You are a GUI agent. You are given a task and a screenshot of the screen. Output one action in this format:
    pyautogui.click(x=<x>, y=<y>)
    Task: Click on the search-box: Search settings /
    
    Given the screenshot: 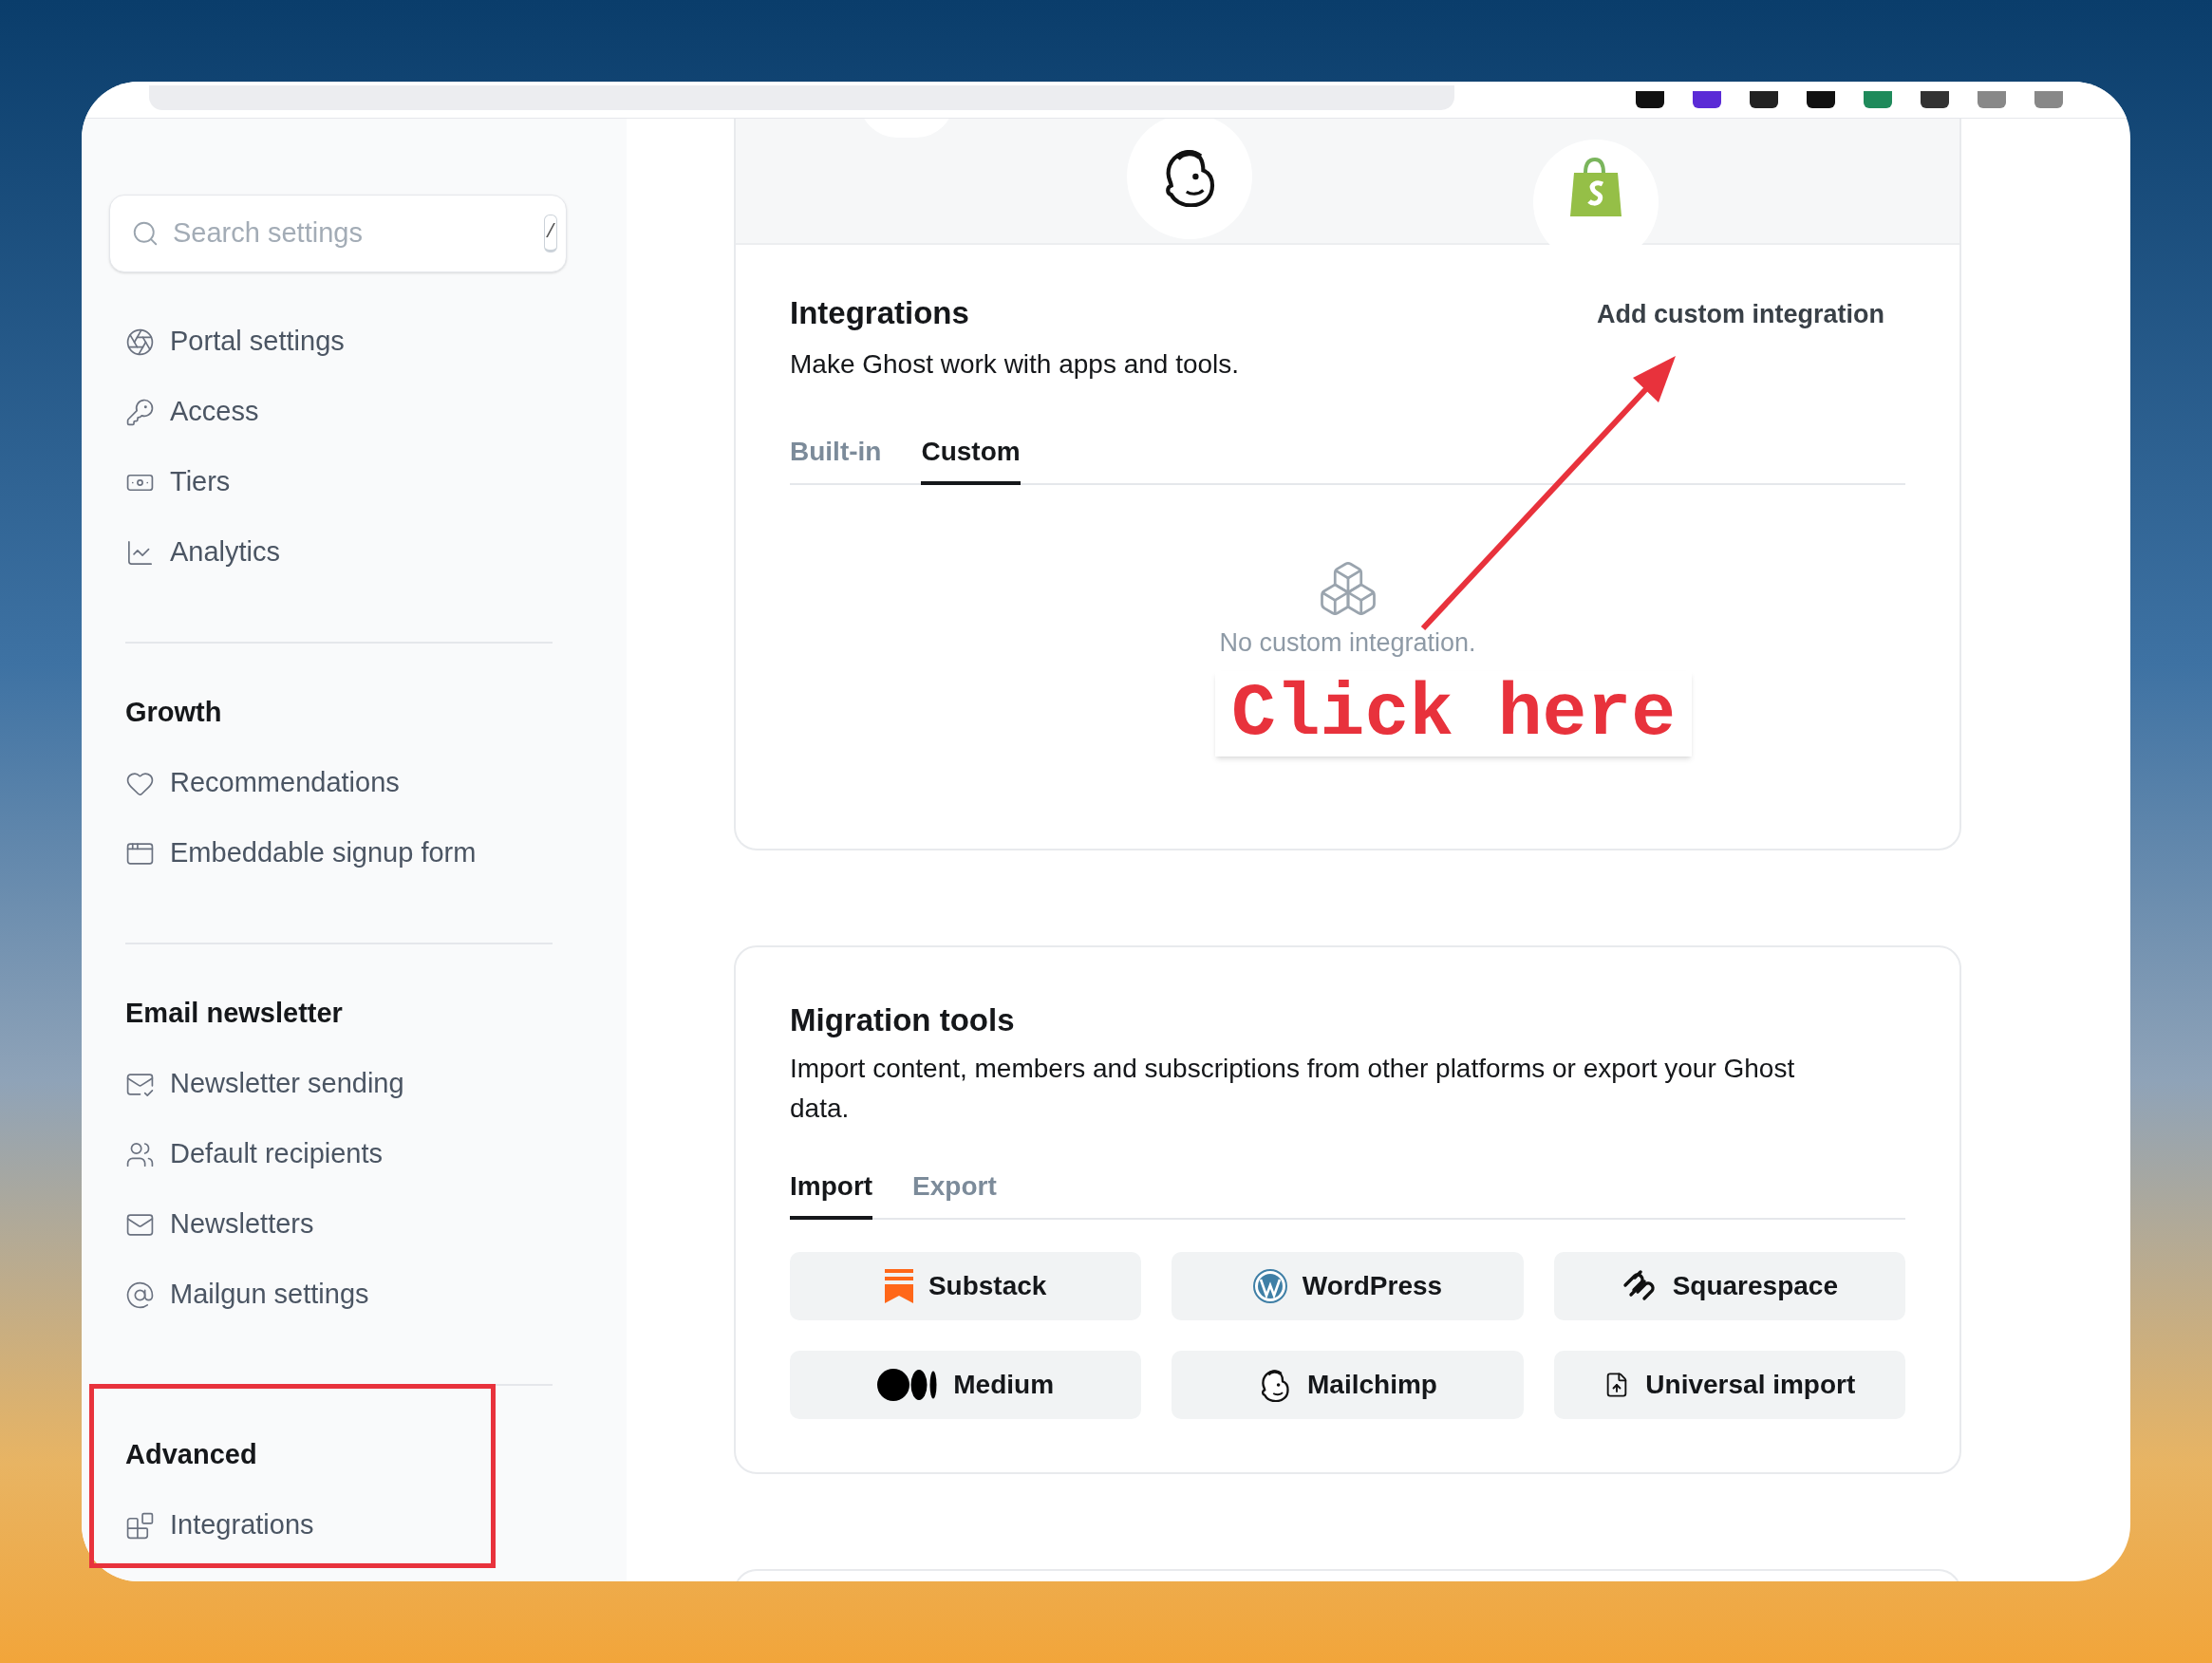 What is the action you would take?
    pyautogui.click(x=338, y=234)
    